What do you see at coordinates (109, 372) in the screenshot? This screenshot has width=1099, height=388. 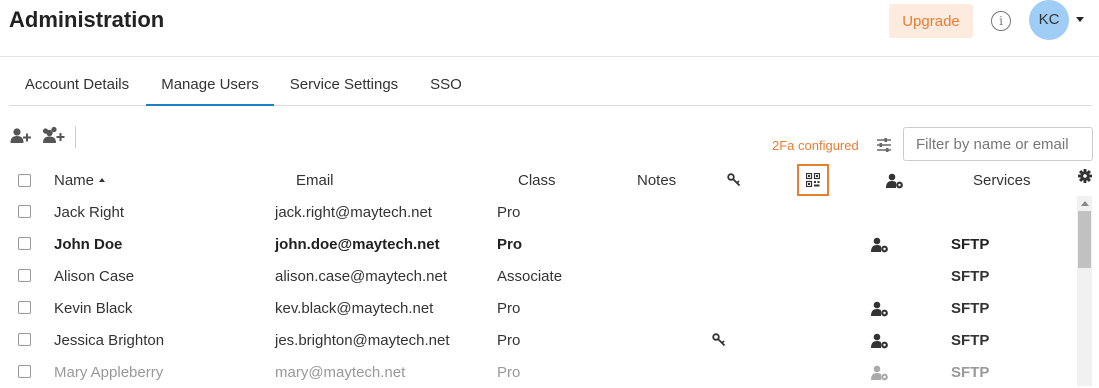 I see `user-name: Mary Appleberry` at bounding box center [109, 372].